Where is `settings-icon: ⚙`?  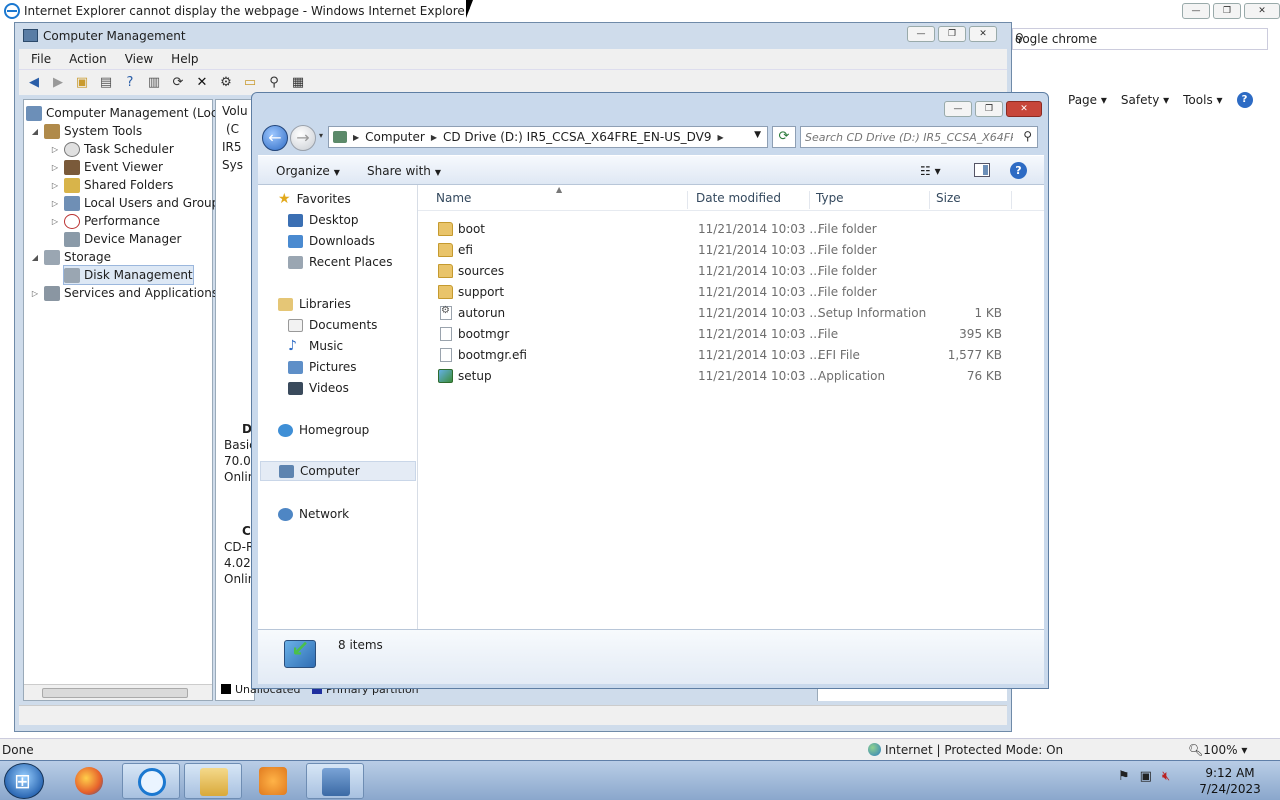
settings-icon: ⚙ is located at coordinates (226, 83).